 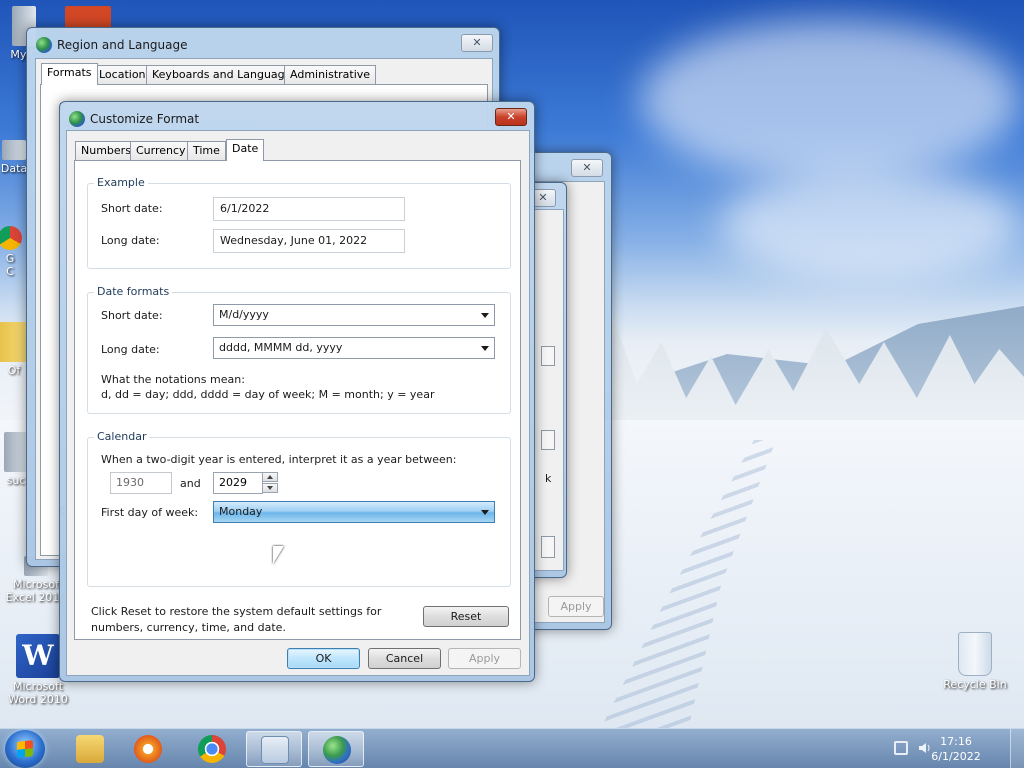 I want to click on window-title: Customize Format, so click(x=145, y=119).